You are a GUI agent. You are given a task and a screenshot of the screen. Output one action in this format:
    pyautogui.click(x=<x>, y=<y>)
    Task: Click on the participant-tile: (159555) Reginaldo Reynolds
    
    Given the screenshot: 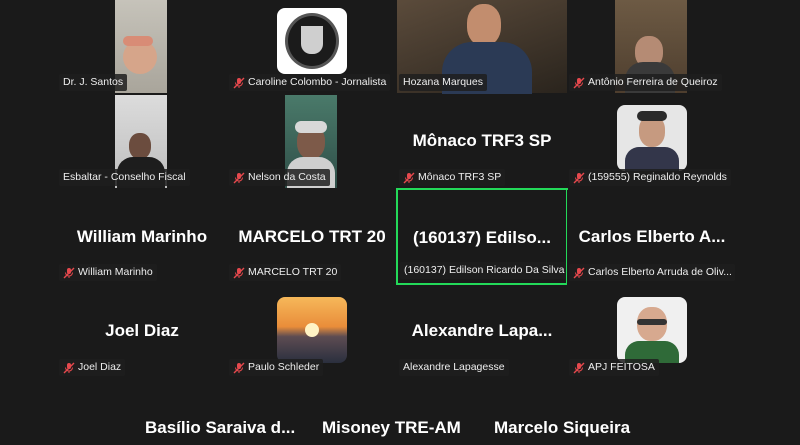 What is the action you would take?
    pyautogui.click(x=652, y=142)
    